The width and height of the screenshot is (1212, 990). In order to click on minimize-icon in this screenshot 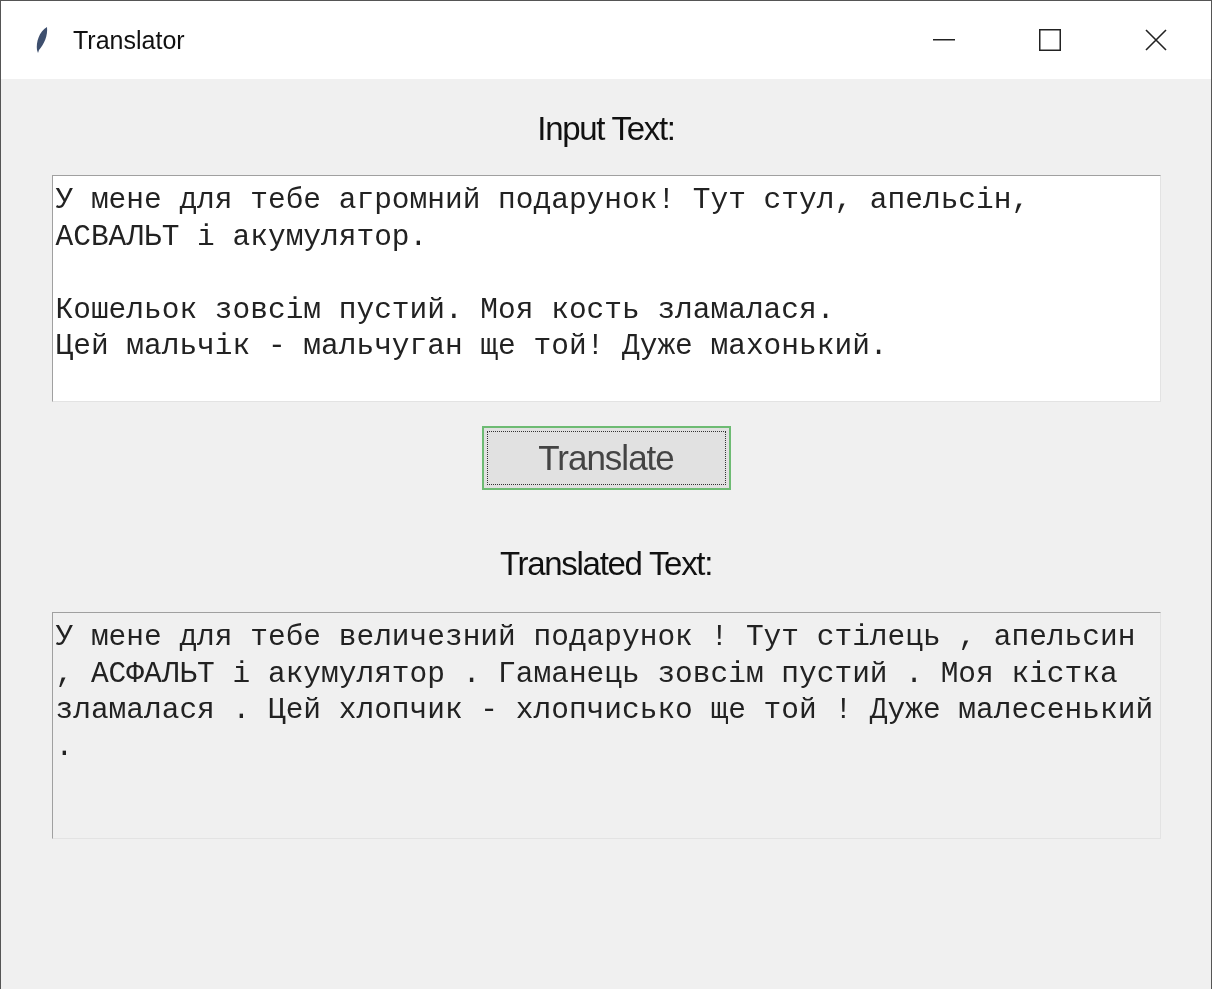, I will do `click(944, 40)`.